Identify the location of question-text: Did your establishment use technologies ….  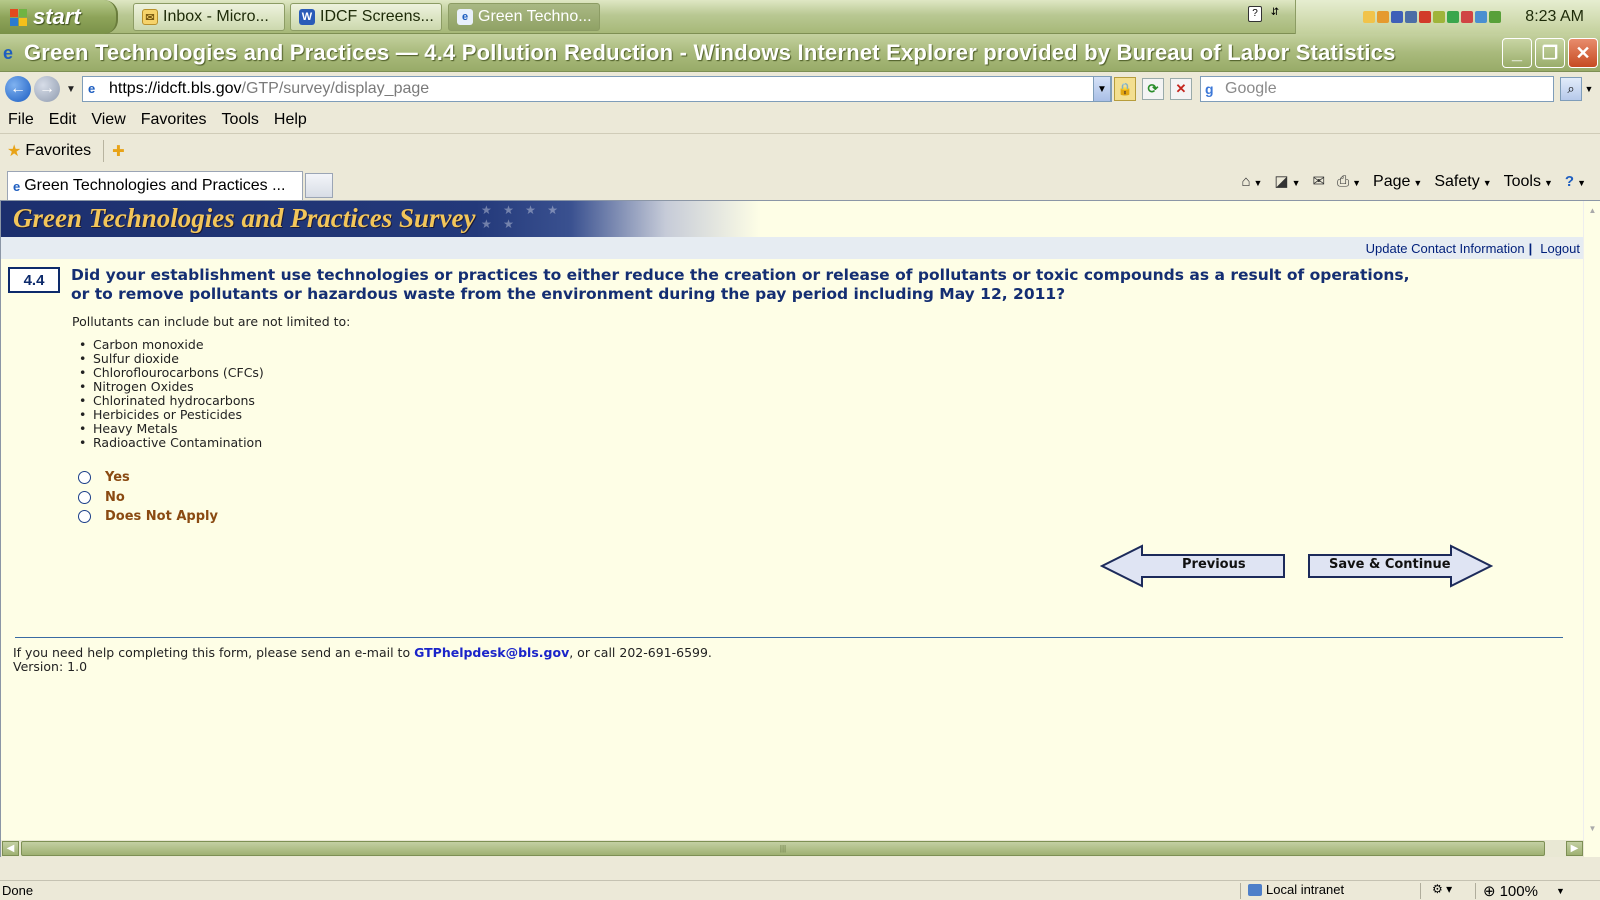
(740, 284).